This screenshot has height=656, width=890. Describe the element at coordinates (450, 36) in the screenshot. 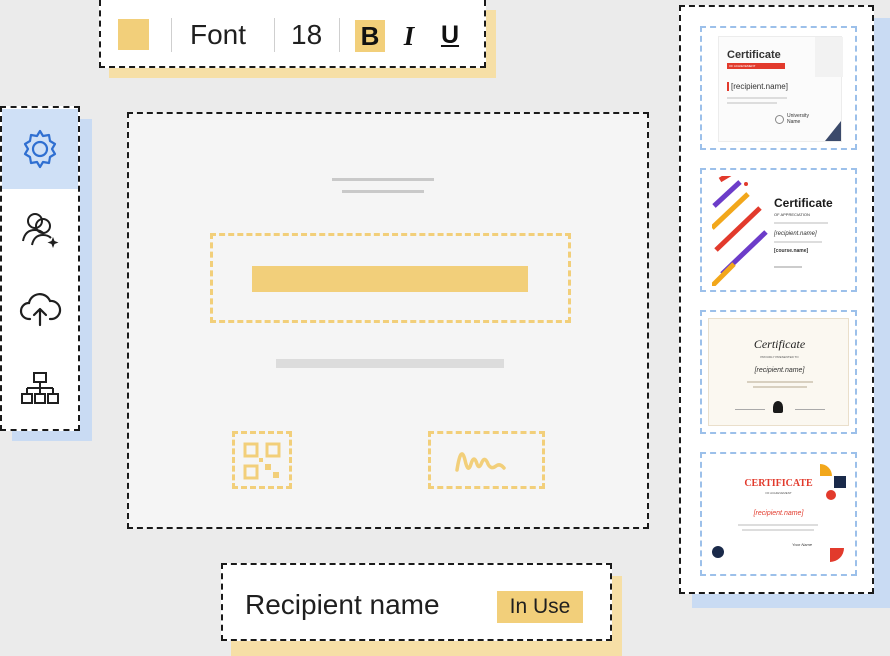

I see `underline-button: U` at that location.